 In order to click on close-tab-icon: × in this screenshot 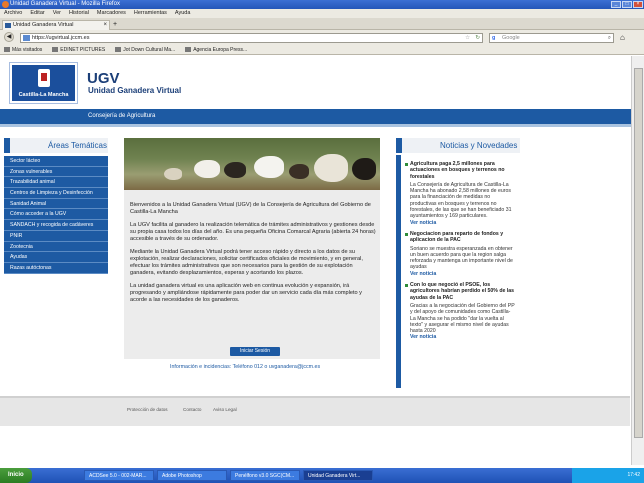, I will do `click(105, 25)`.